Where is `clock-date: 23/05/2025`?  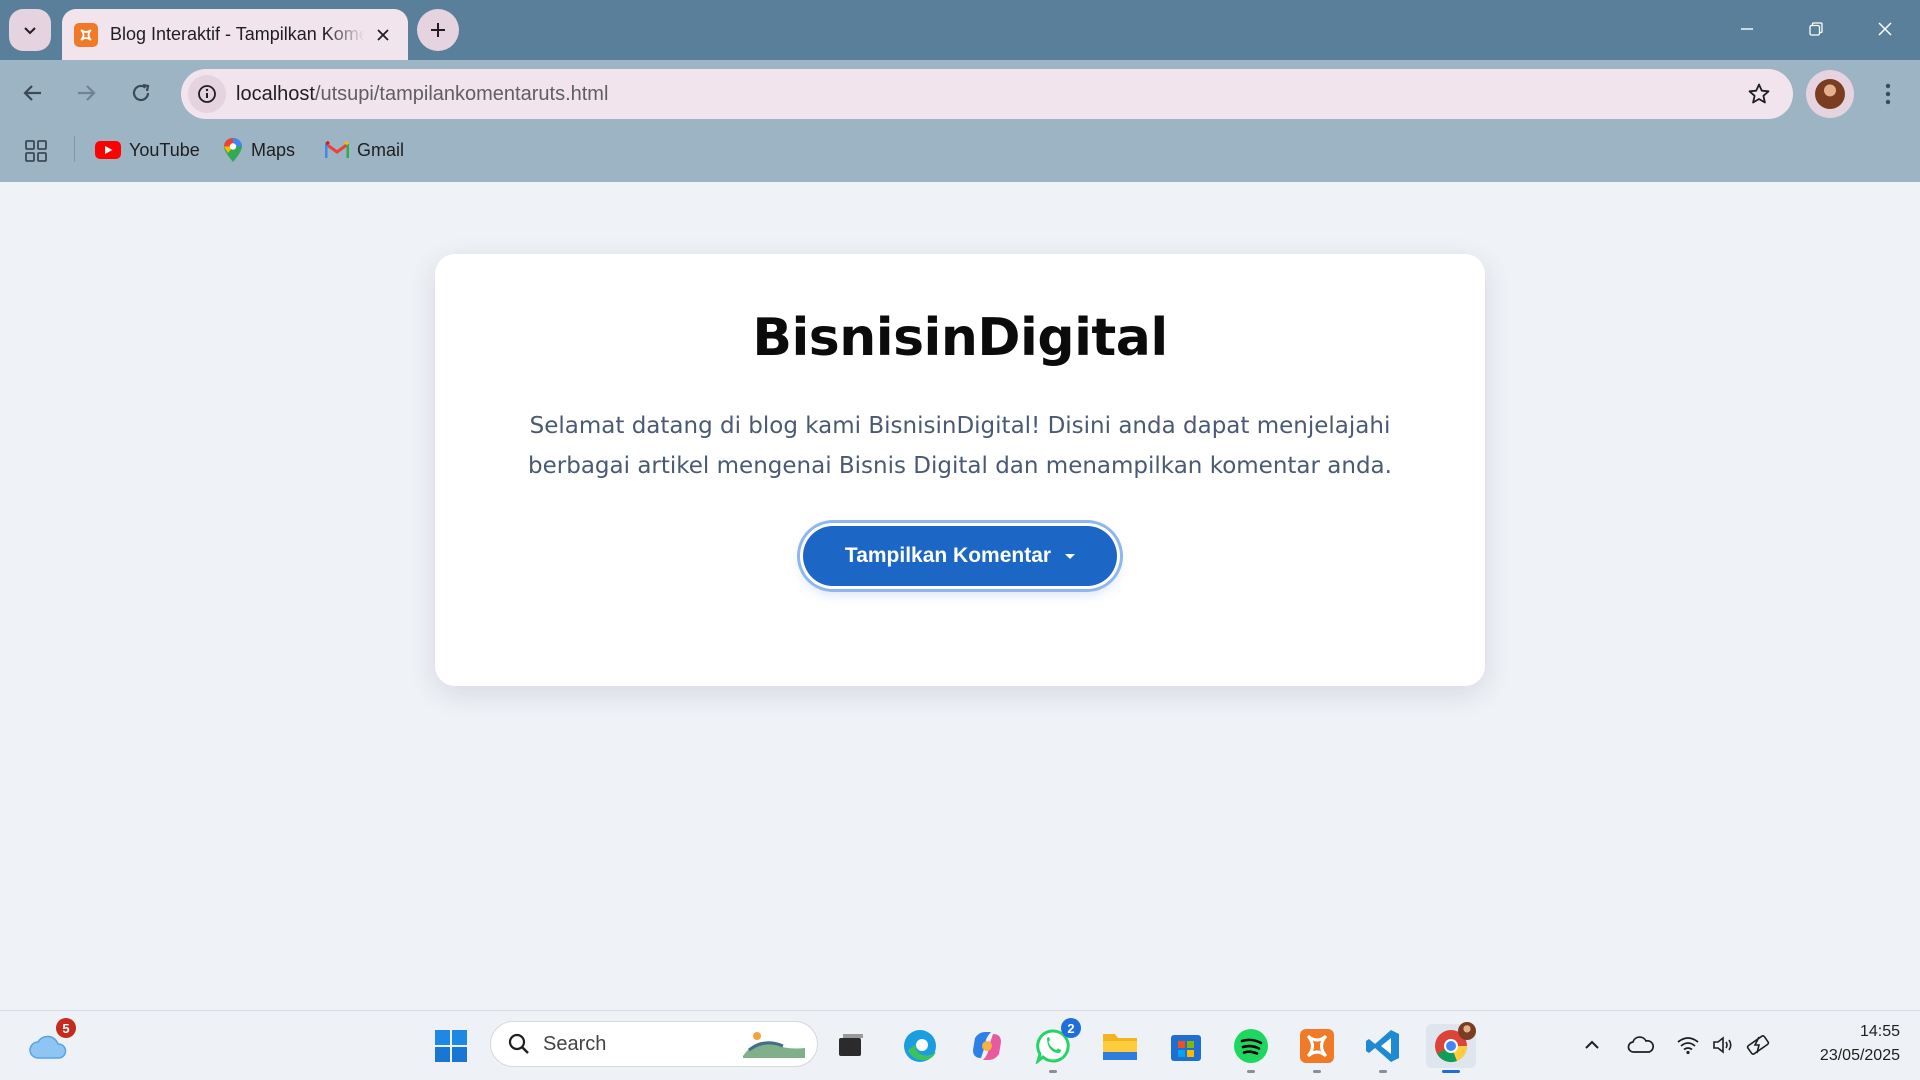 clock-date: 23/05/2025 is located at coordinates (1859, 1055).